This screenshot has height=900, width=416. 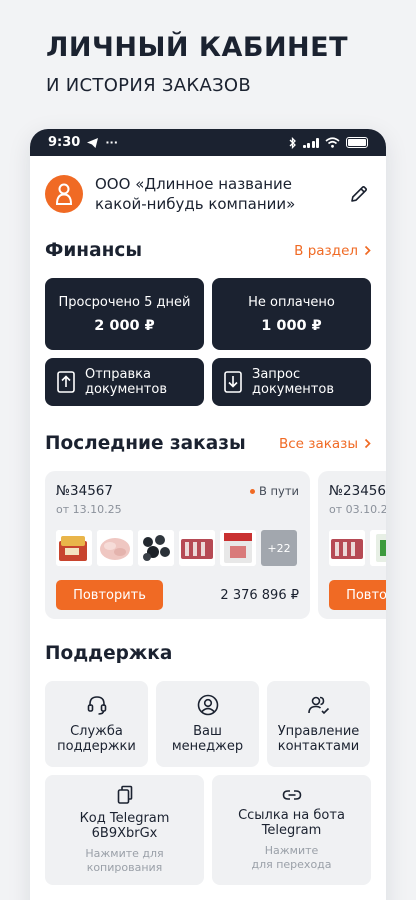 I want to click on support-header: Поддержка, so click(x=208, y=653).